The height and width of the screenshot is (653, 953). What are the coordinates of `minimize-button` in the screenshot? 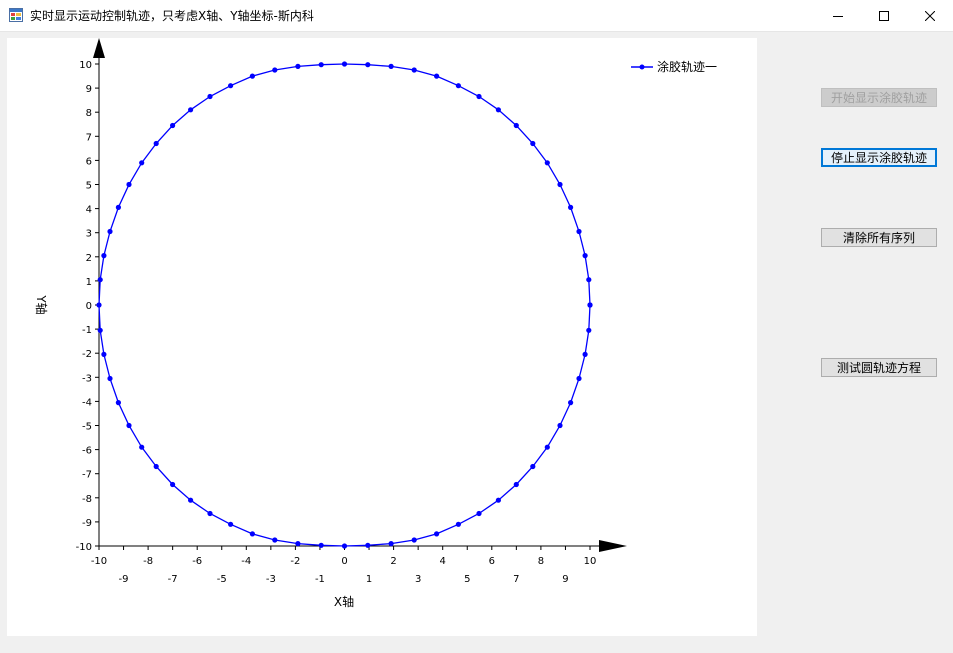 It's located at (838, 15).